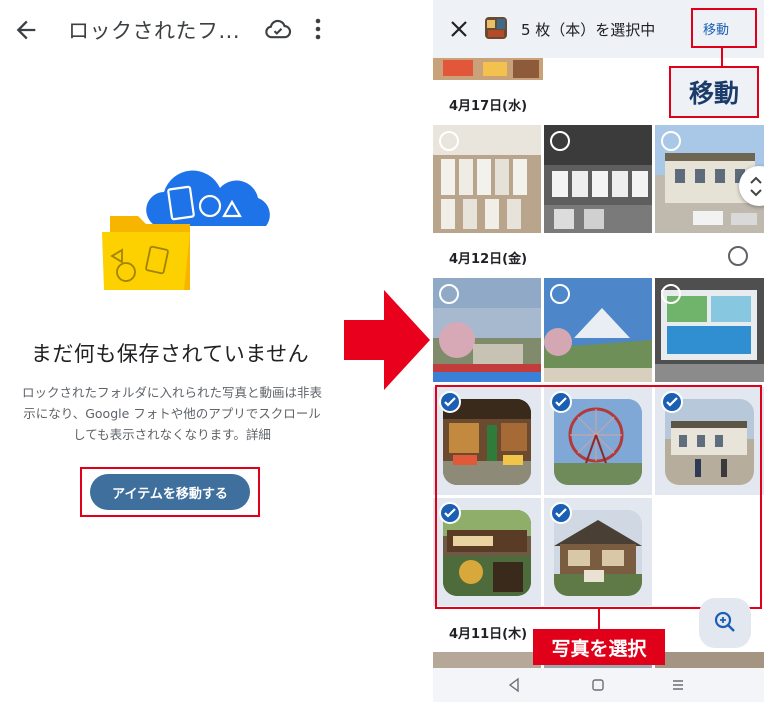  I want to click on section-date: 4月12日(金), so click(488, 259).